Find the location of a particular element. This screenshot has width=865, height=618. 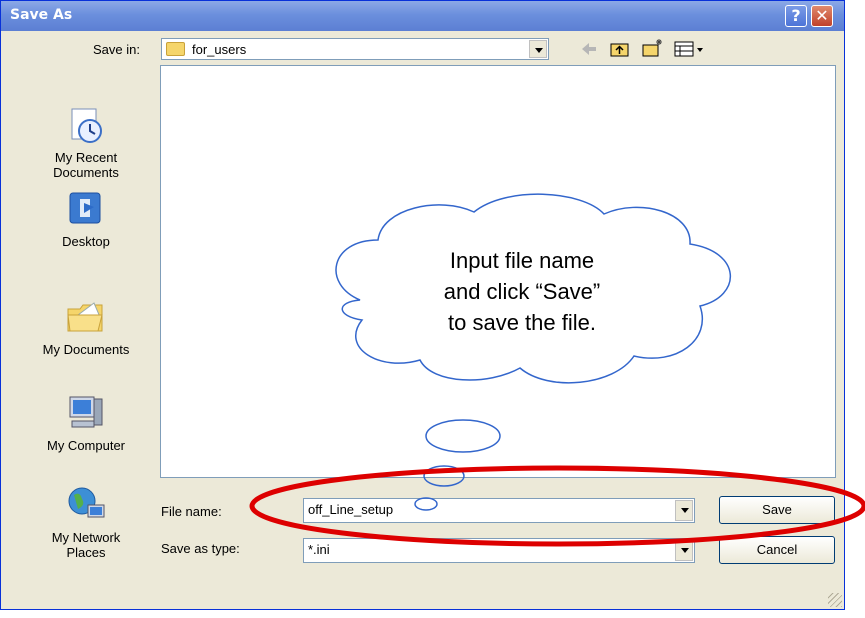

help-button: ? is located at coordinates (796, 16).